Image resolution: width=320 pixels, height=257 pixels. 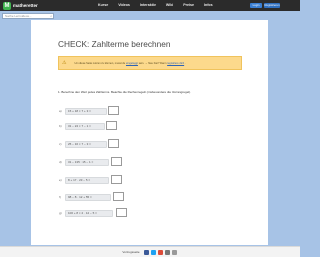 I want to click on site-logo: M matheretter, so click(x=20, y=5).